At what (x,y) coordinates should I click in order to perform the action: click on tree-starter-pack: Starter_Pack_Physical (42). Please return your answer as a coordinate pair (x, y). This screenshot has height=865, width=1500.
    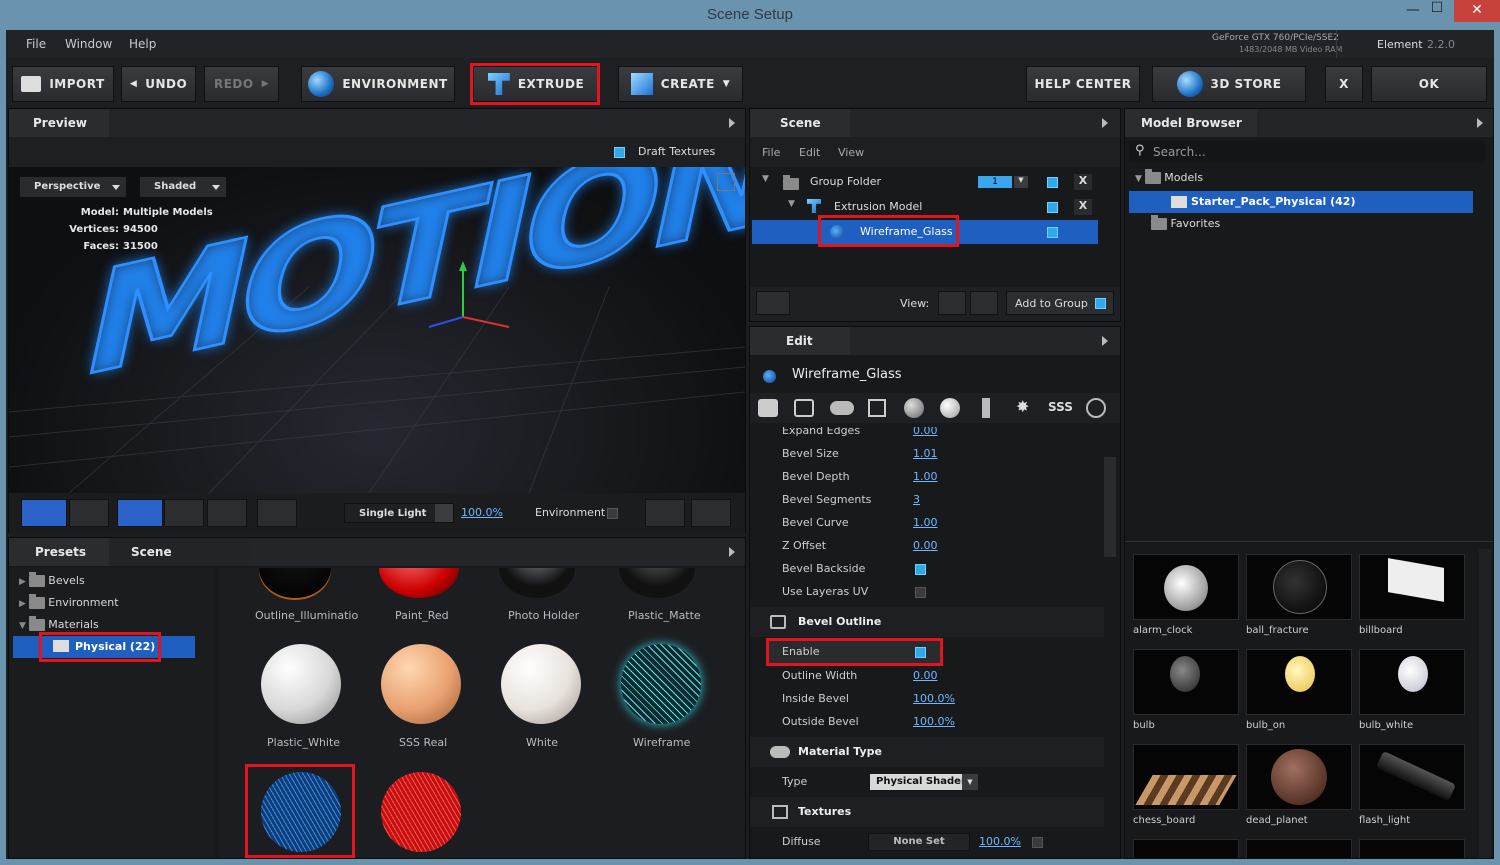
    Looking at the image, I should click on (1301, 202).